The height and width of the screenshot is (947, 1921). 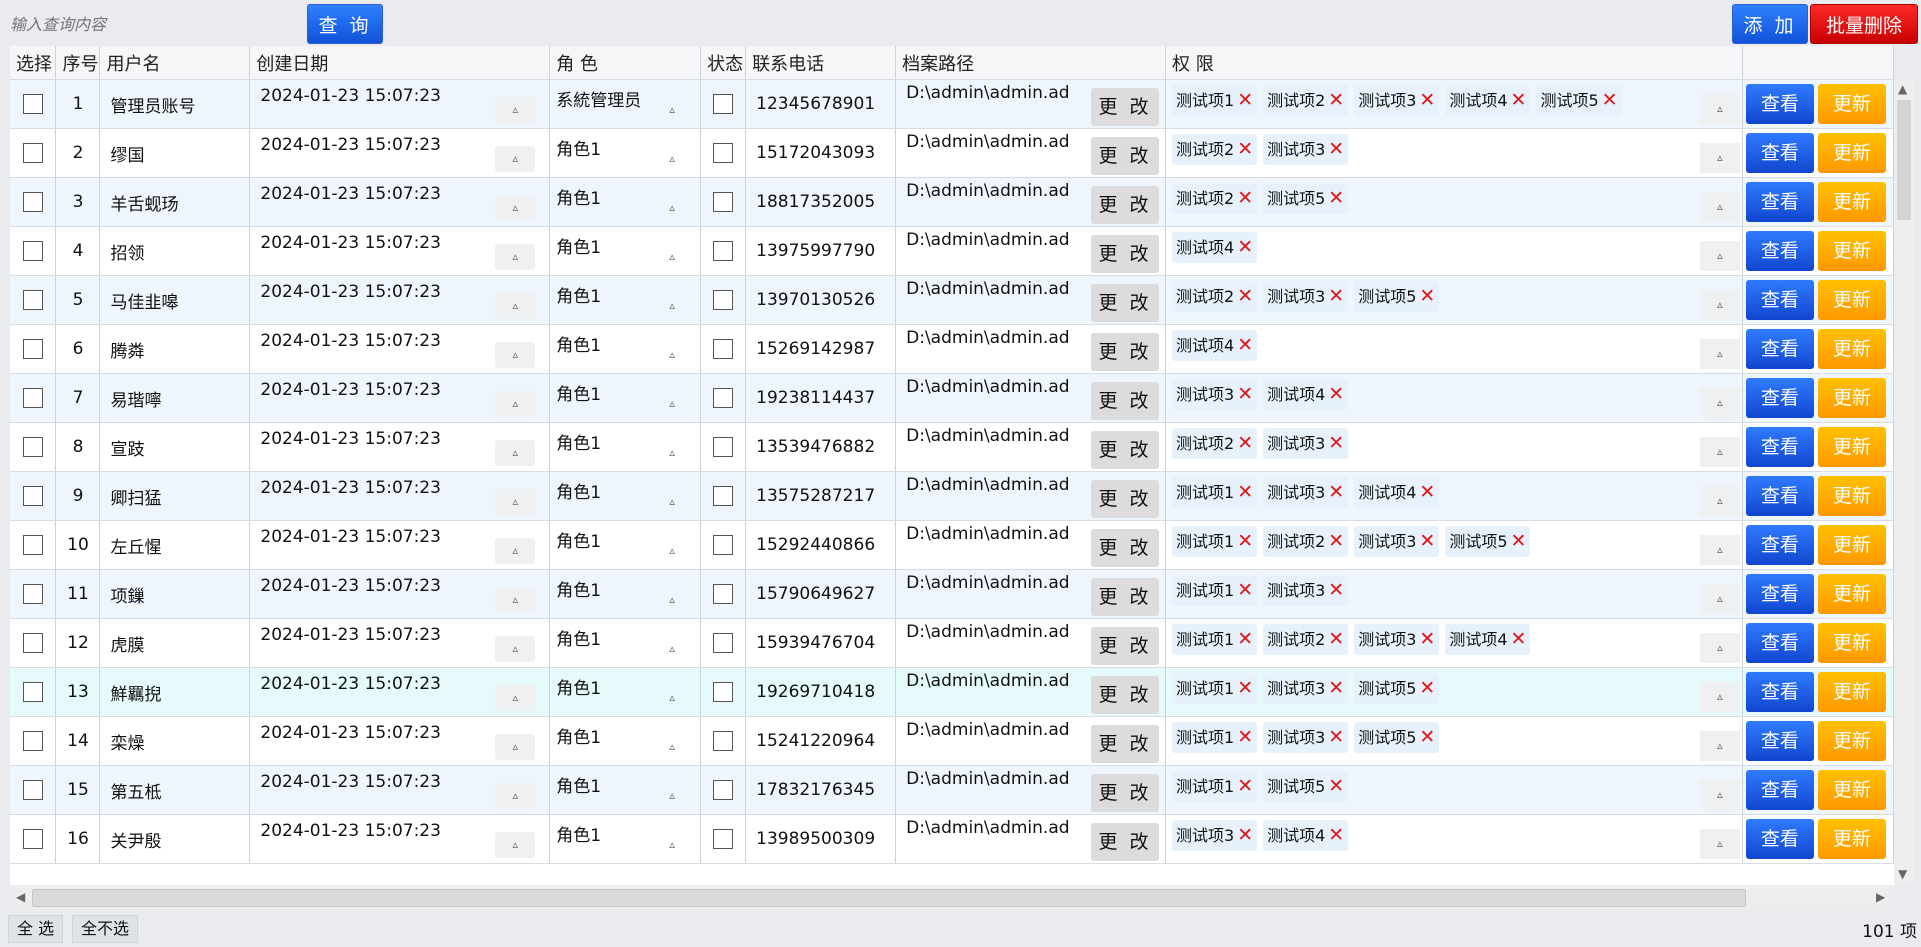 What do you see at coordinates (345, 24) in the screenshot?
I see `query-button: 查 询` at bounding box center [345, 24].